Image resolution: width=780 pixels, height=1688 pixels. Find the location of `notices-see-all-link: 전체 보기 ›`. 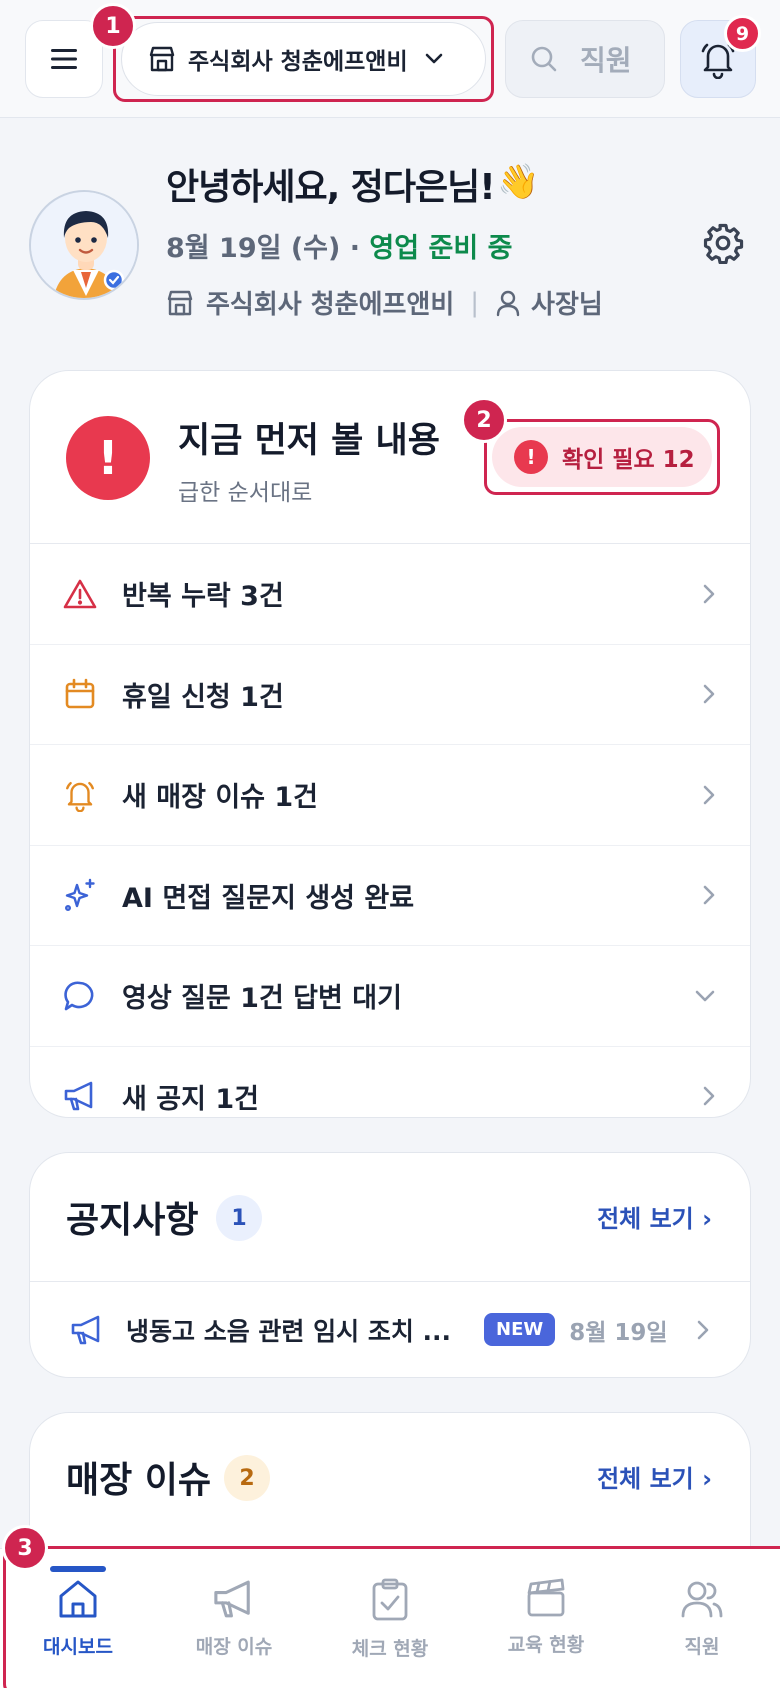

notices-see-all-link: 전체 보기 › is located at coordinates (654, 1216).